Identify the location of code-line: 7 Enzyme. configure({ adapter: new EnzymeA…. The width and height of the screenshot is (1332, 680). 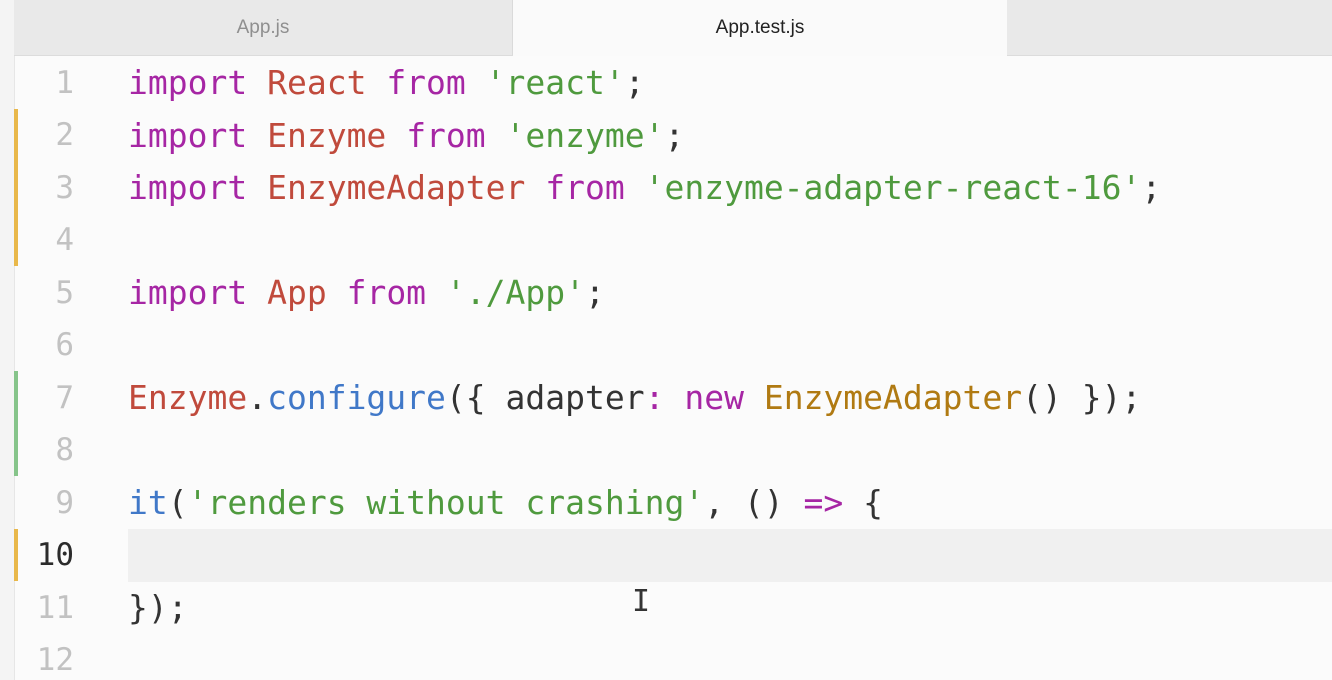
(673, 397).